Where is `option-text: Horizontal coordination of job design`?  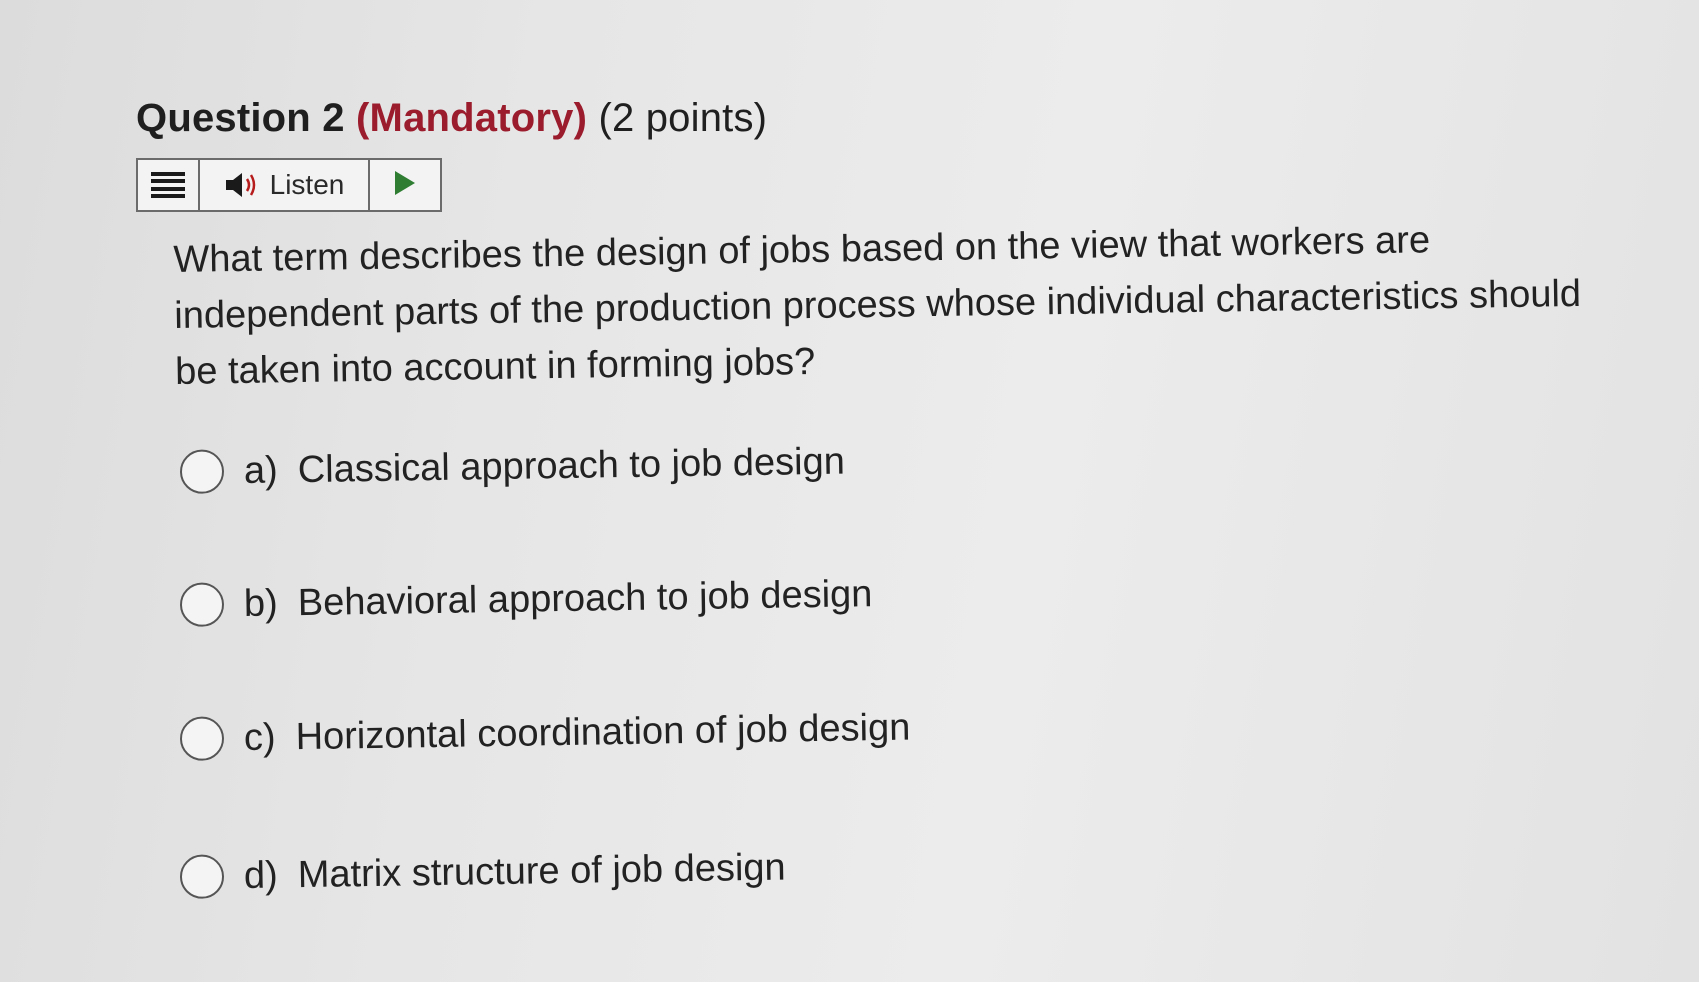 option-text: Horizontal coordination of job design is located at coordinates (603, 732).